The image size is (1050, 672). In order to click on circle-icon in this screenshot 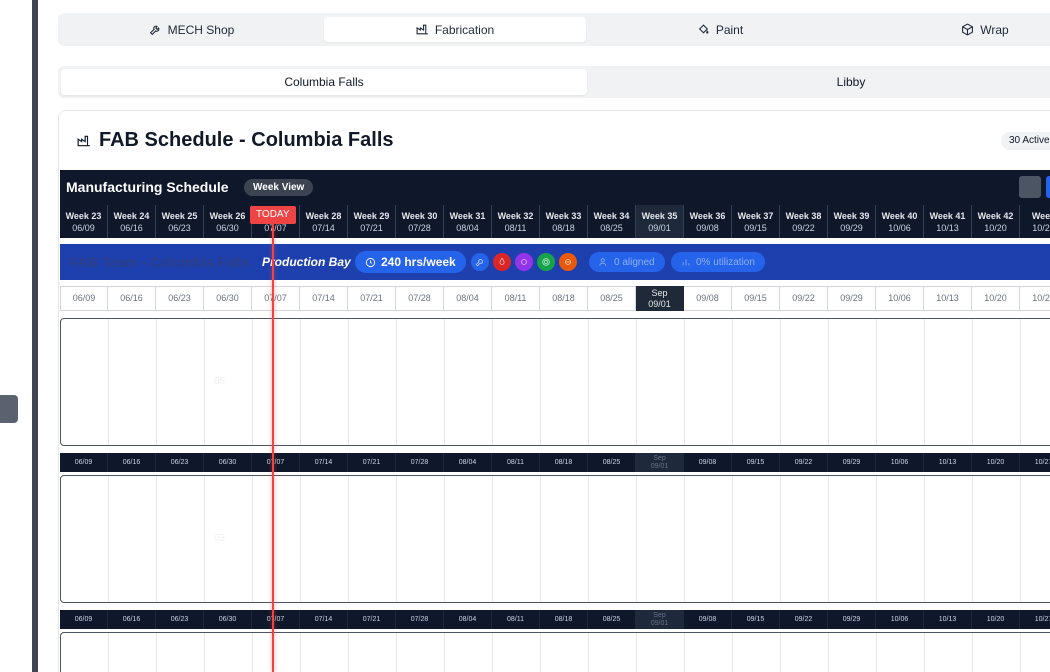, I will do `click(568, 262)`.